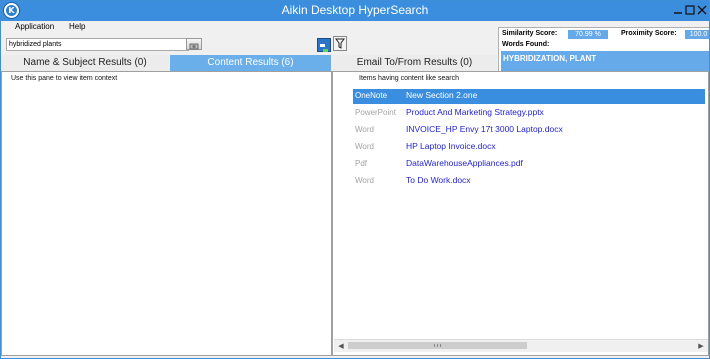 This screenshot has width=710, height=359. I want to click on similarity-score-value: 70.99 %, so click(588, 34).